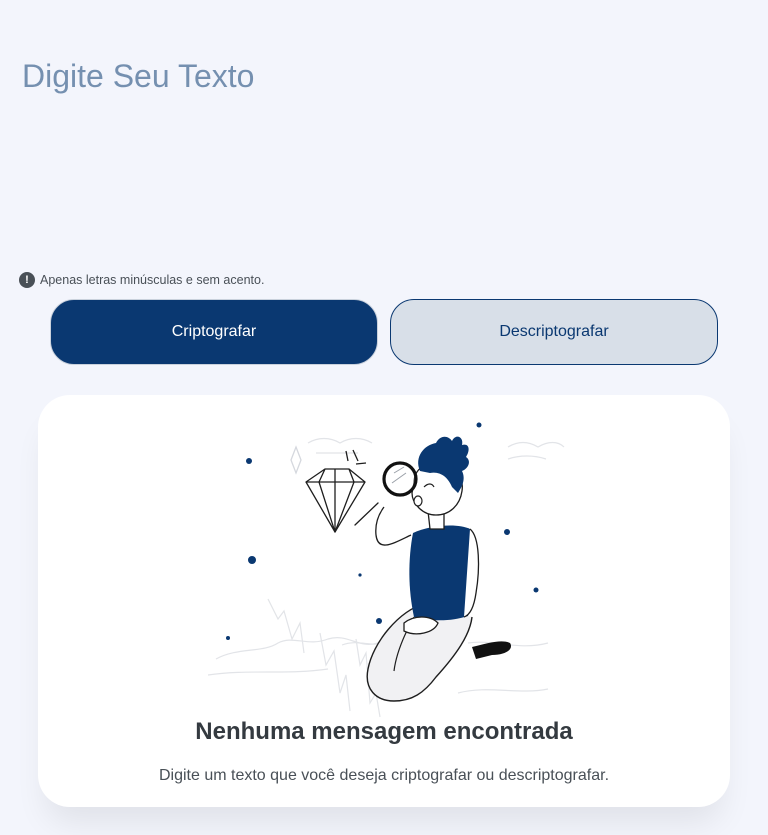 The height and width of the screenshot is (835, 768). What do you see at coordinates (152, 280) in the screenshot?
I see `hint-text: Apenas letras minúsculas e sem acento.` at bounding box center [152, 280].